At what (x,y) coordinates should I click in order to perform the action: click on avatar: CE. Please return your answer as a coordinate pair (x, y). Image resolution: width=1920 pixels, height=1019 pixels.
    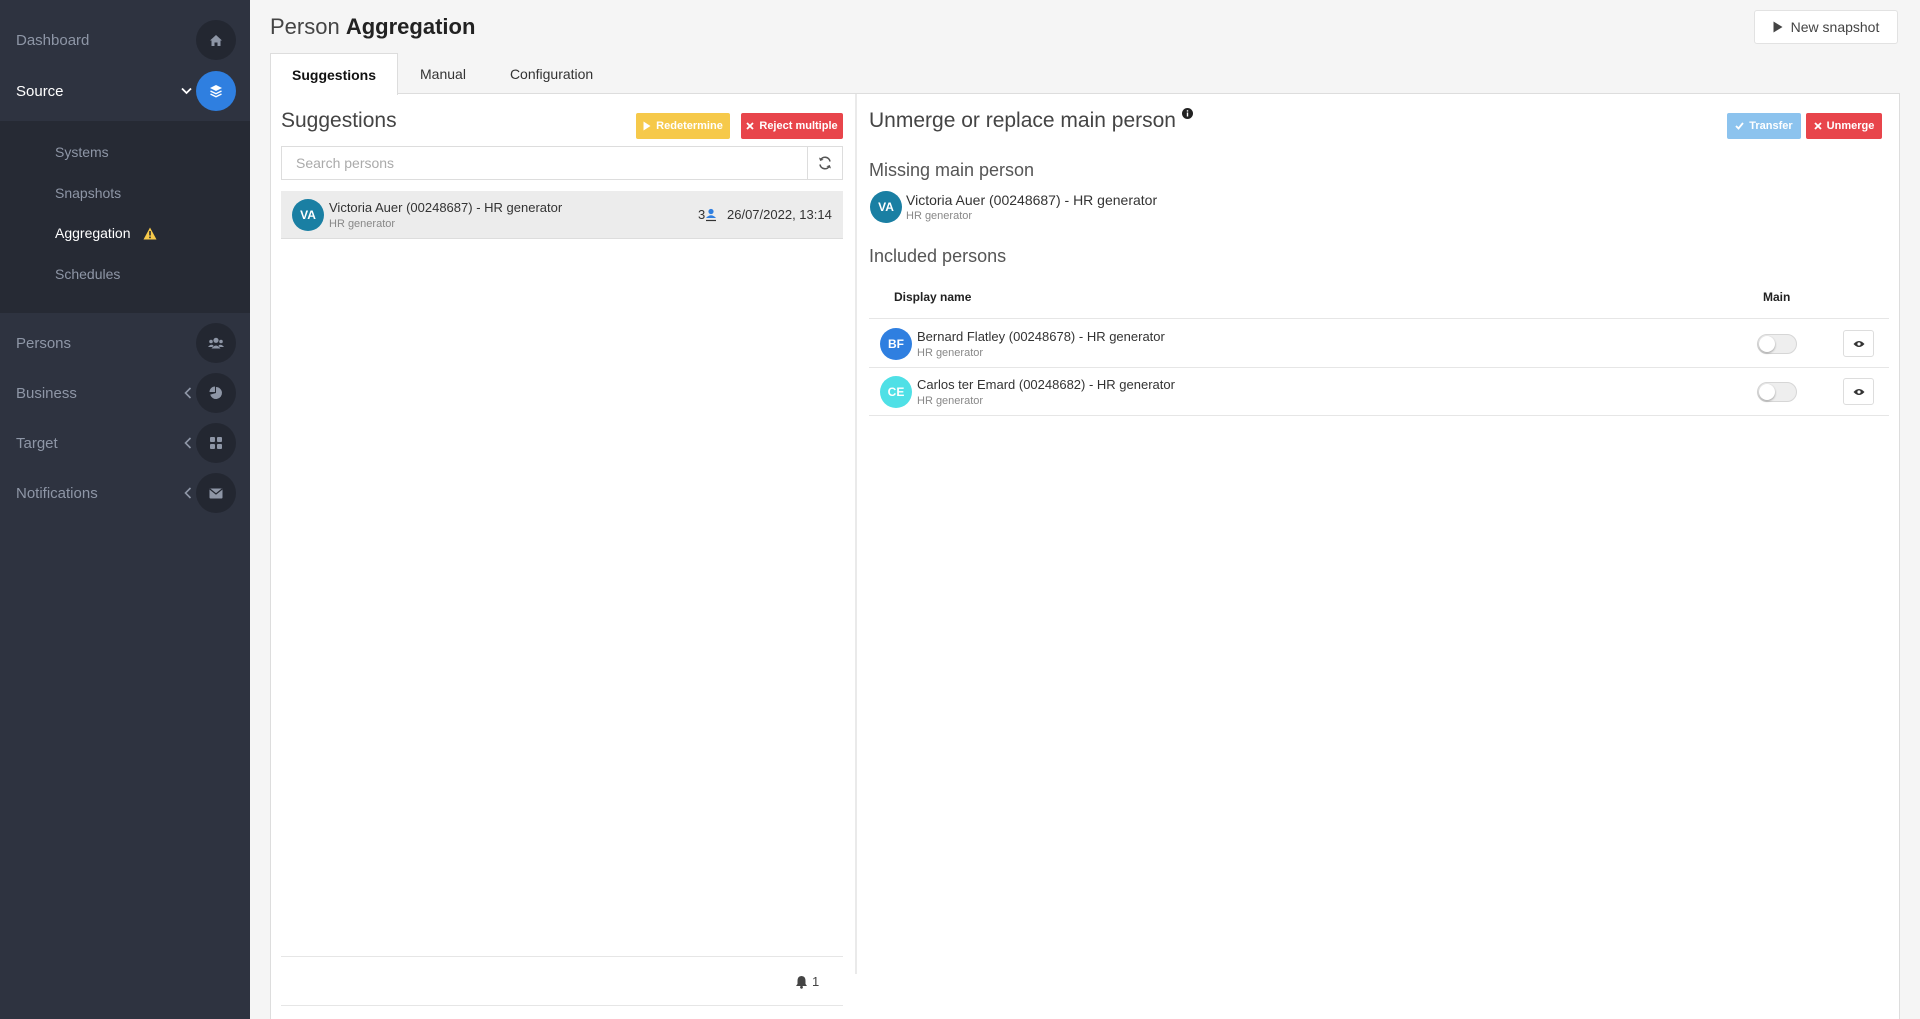
    Looking at the image, I should click on (896, 392).